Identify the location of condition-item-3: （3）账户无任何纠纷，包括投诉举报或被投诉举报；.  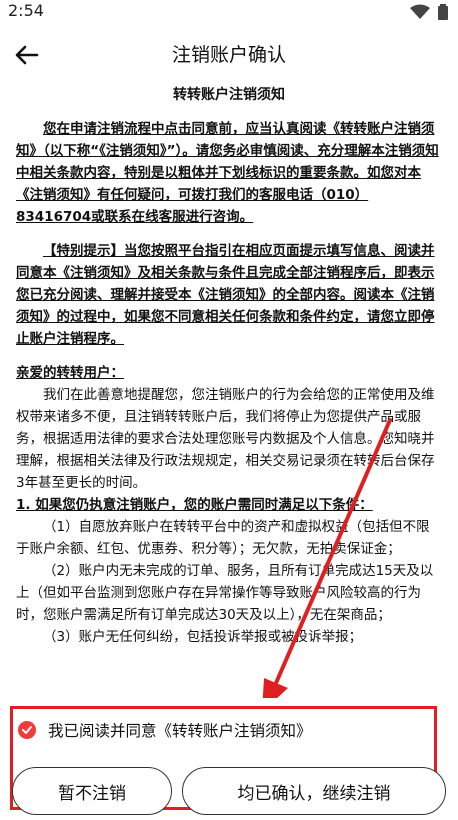
(203, 637).